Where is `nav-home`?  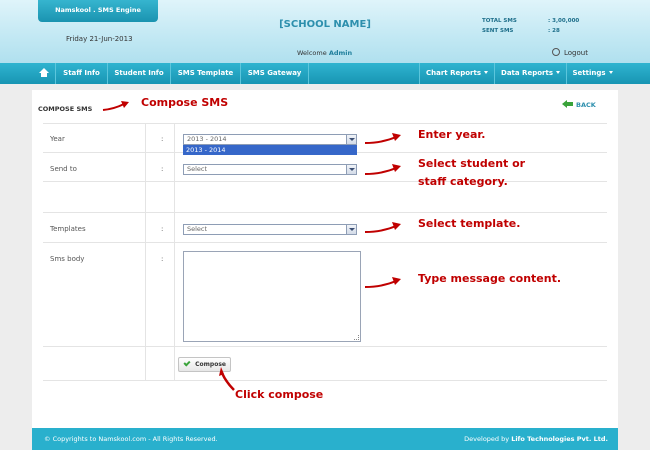
nav-home is located at coordinates (44, 73).